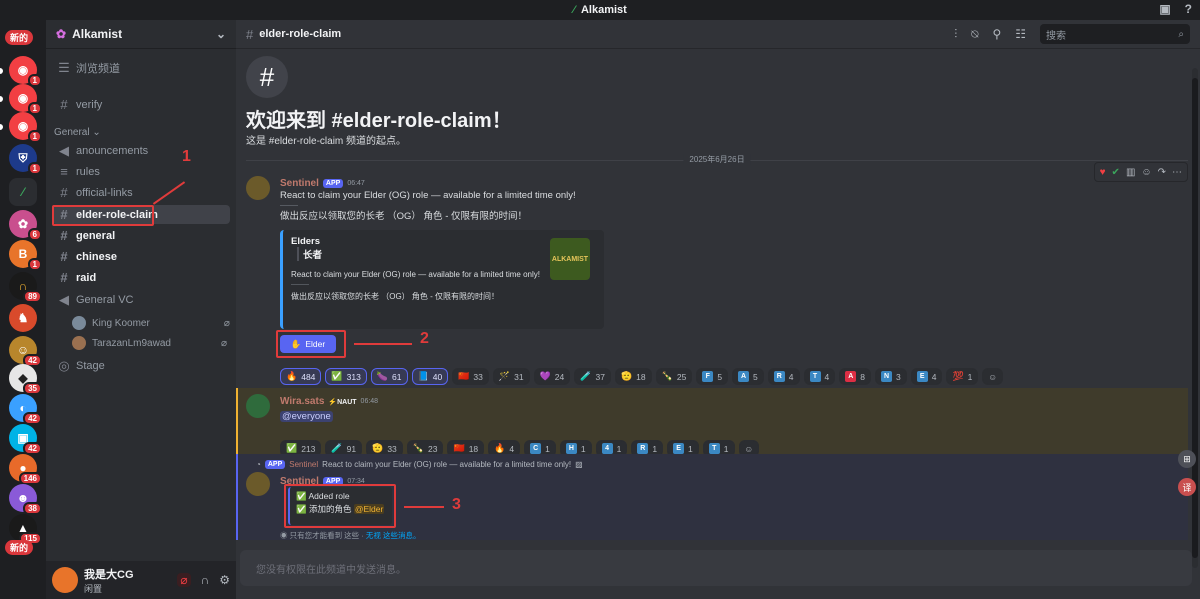 This screenshot has width=1200, height=599. Describe the element at coordinates (716, 568) in the screenshot. I see `message-composer: 您没有权限在此频道中发送消息。` at that location.